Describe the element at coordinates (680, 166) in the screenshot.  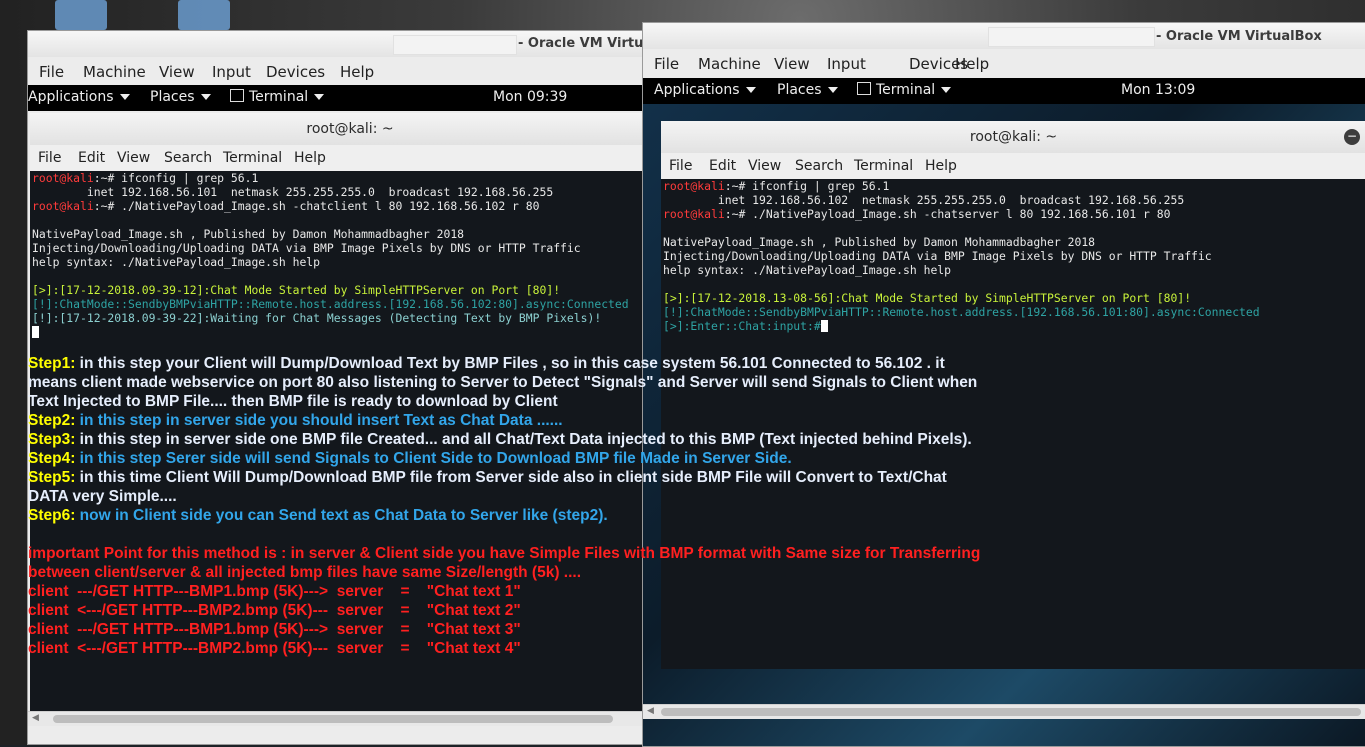
I see `right-term-menu-file: File` at that location.